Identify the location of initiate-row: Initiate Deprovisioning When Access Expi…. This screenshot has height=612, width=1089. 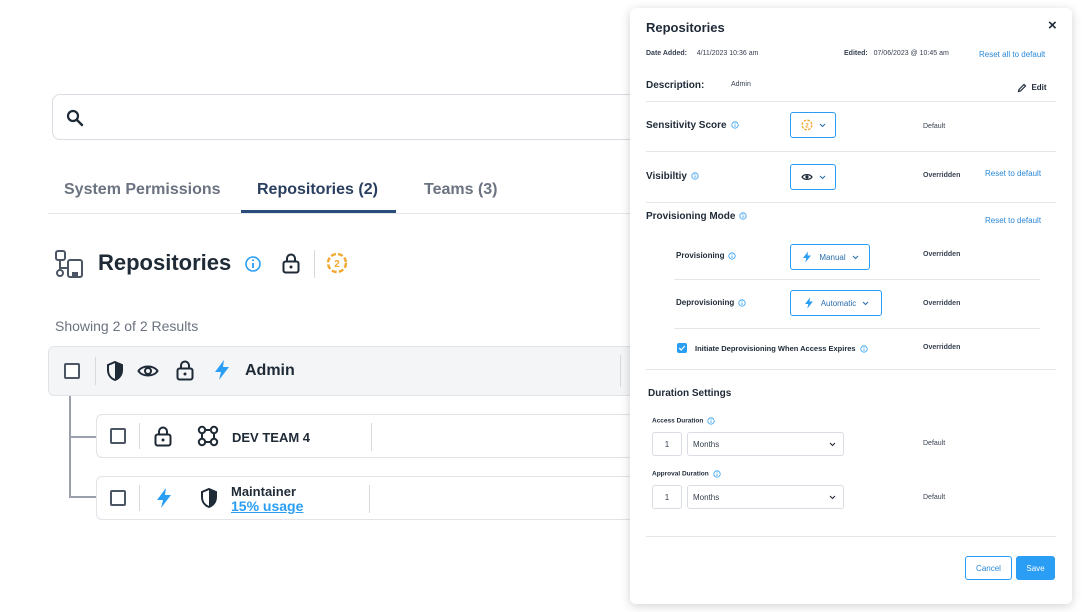
(781, 348).